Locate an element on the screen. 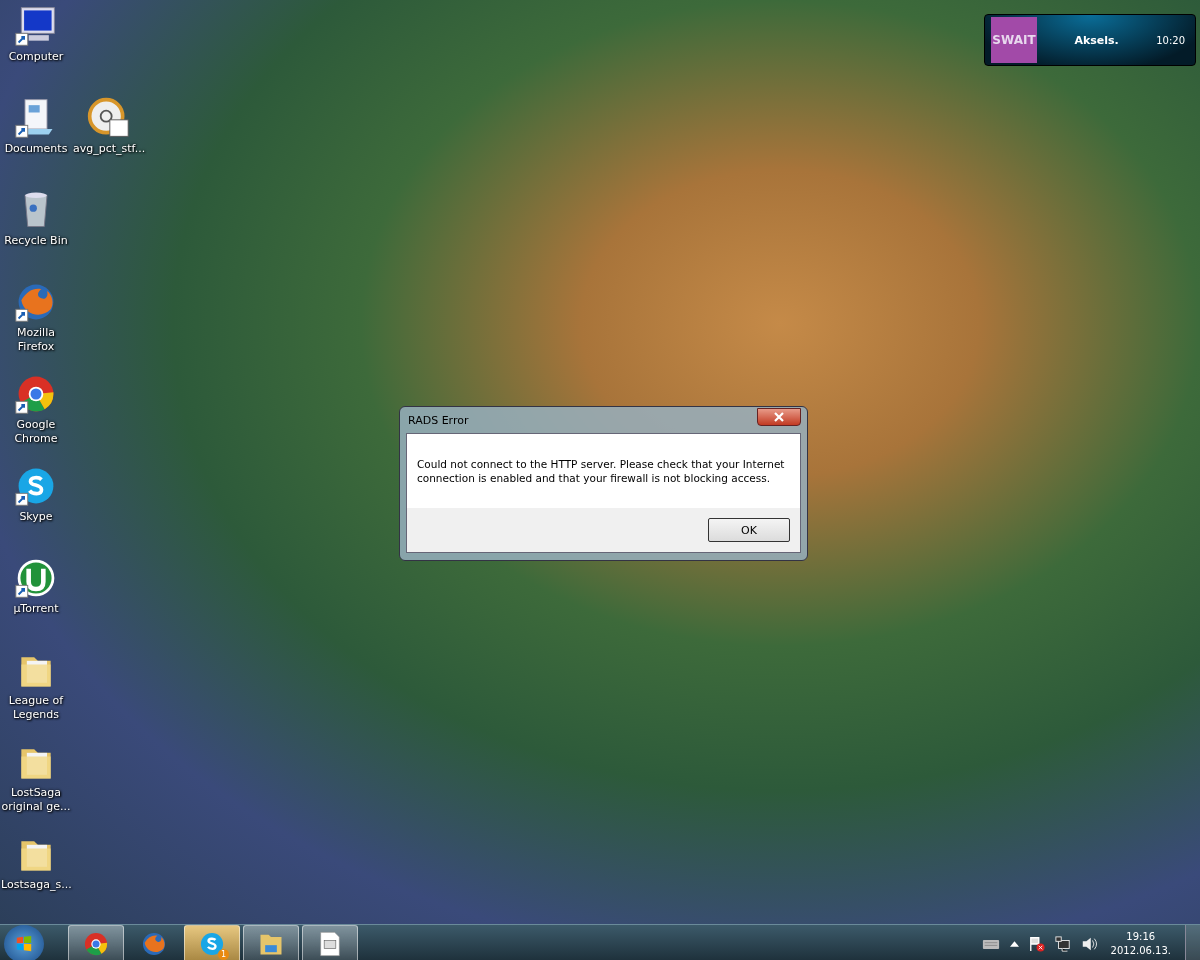  close-button is located at coordinates (779, 416).